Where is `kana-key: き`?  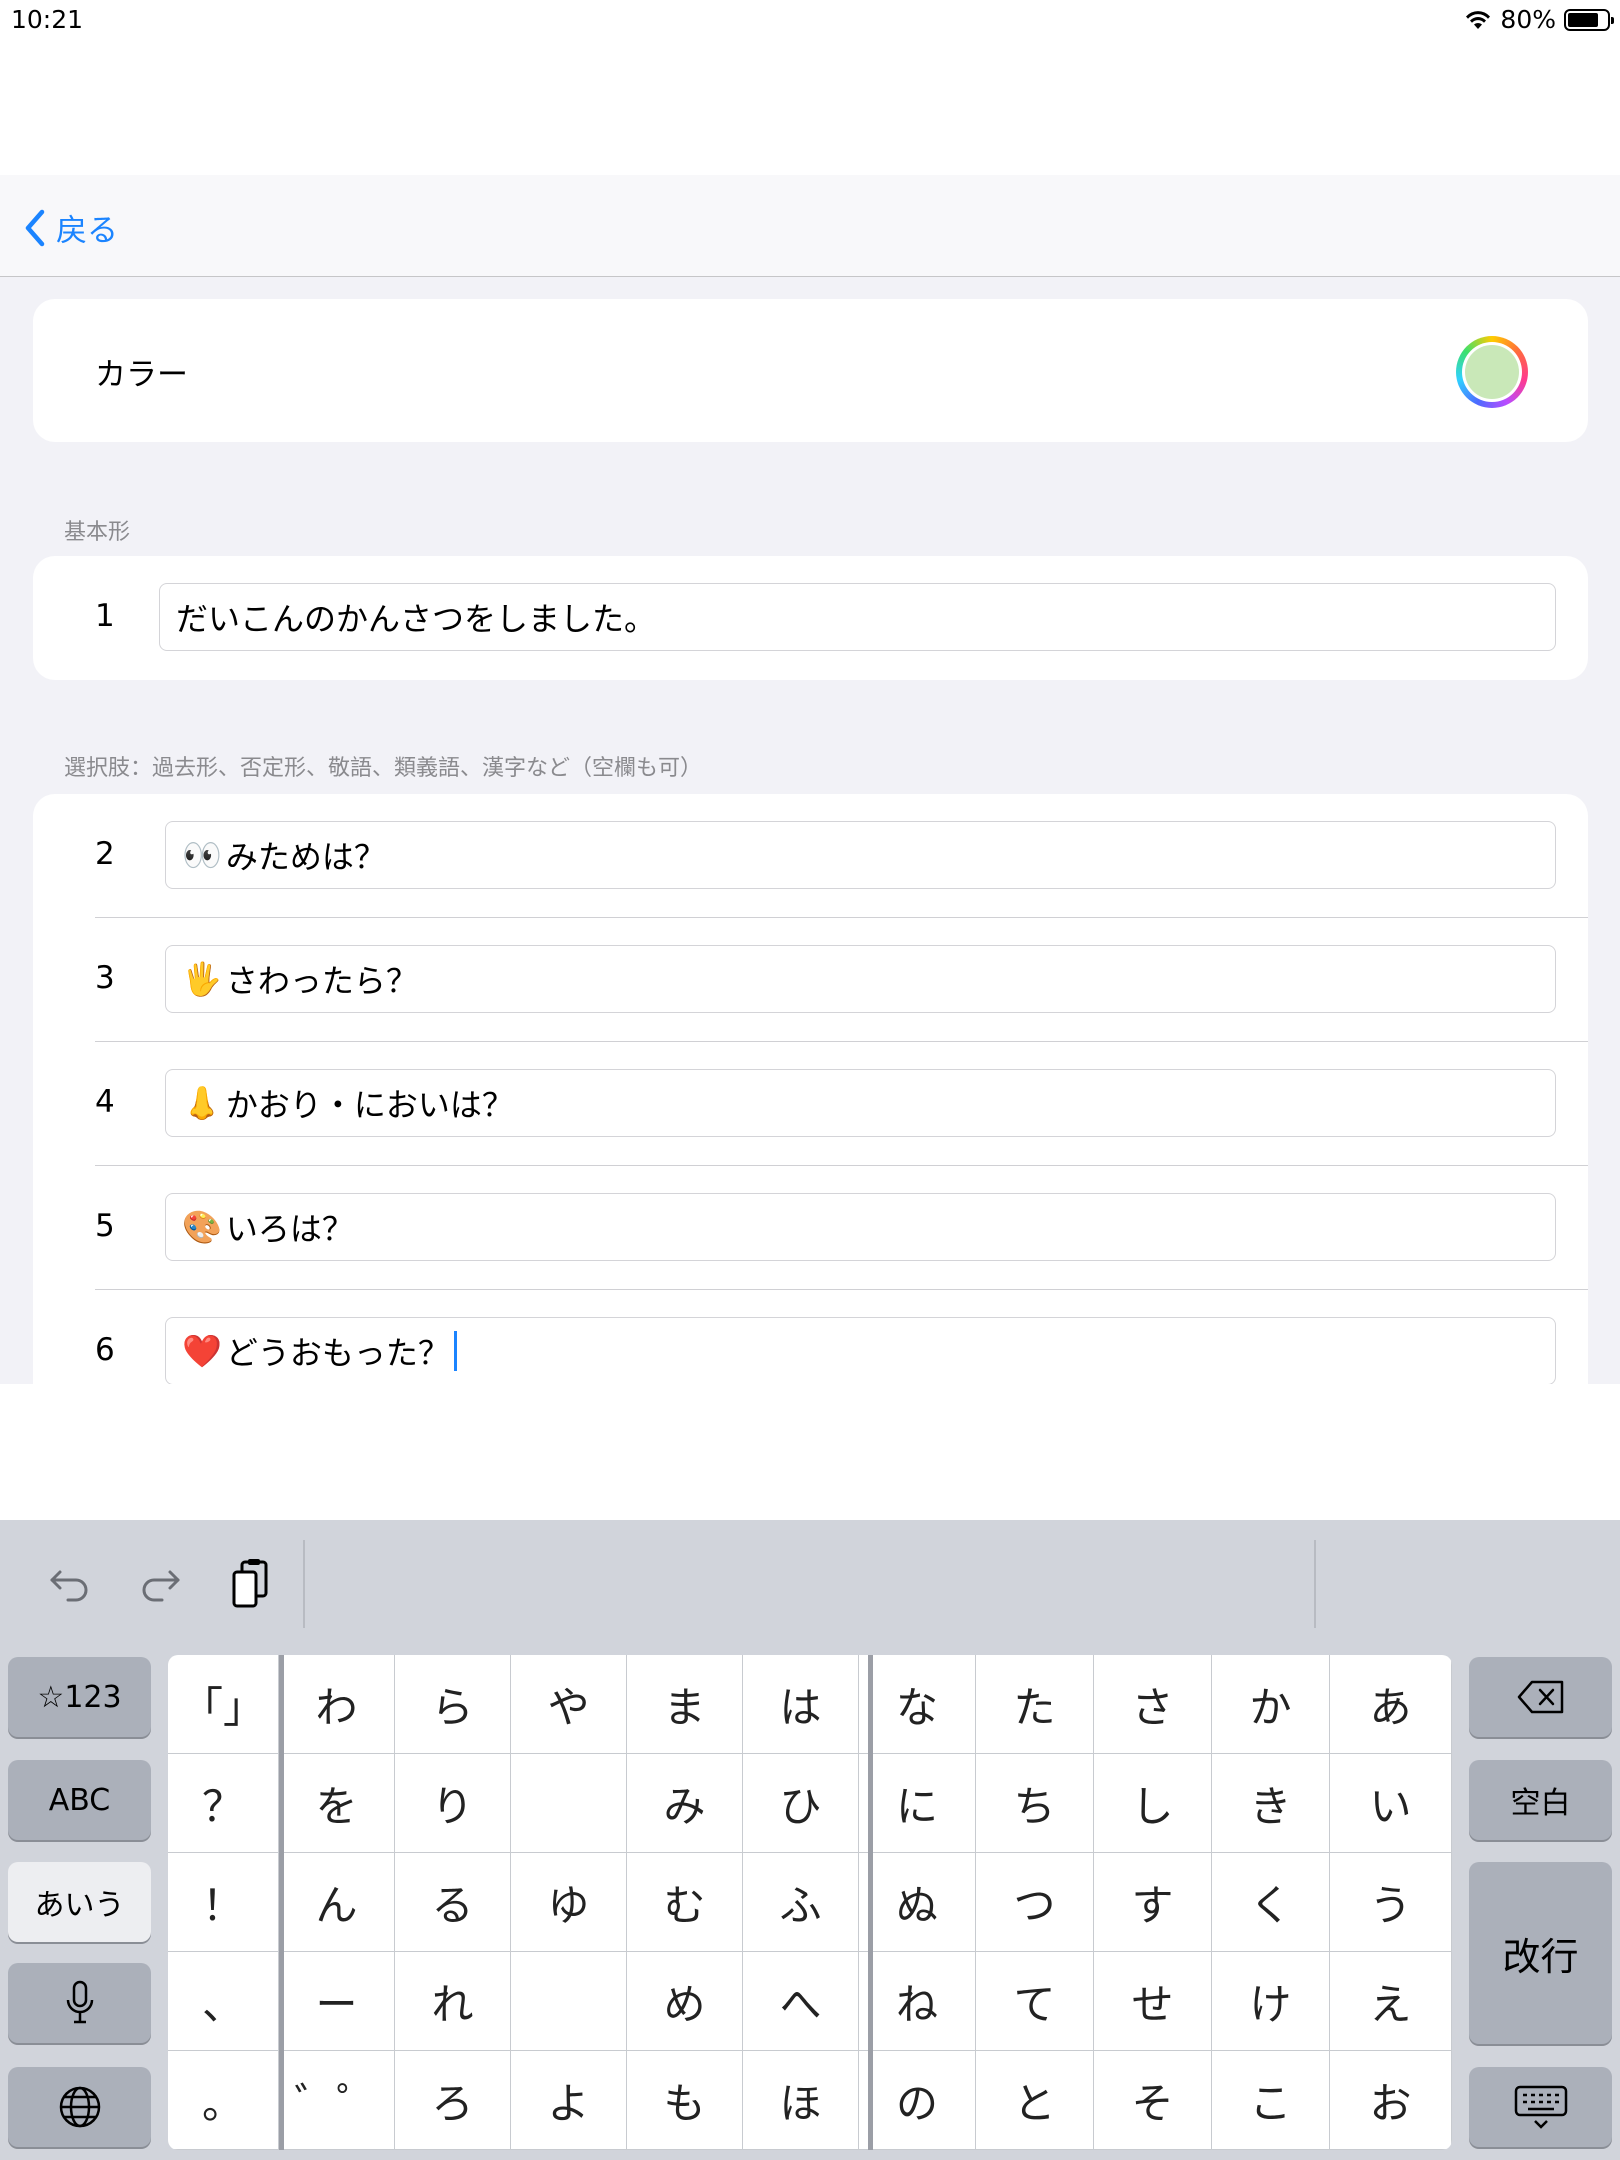
kana-key: き is located at coordinates (1271, 1803).